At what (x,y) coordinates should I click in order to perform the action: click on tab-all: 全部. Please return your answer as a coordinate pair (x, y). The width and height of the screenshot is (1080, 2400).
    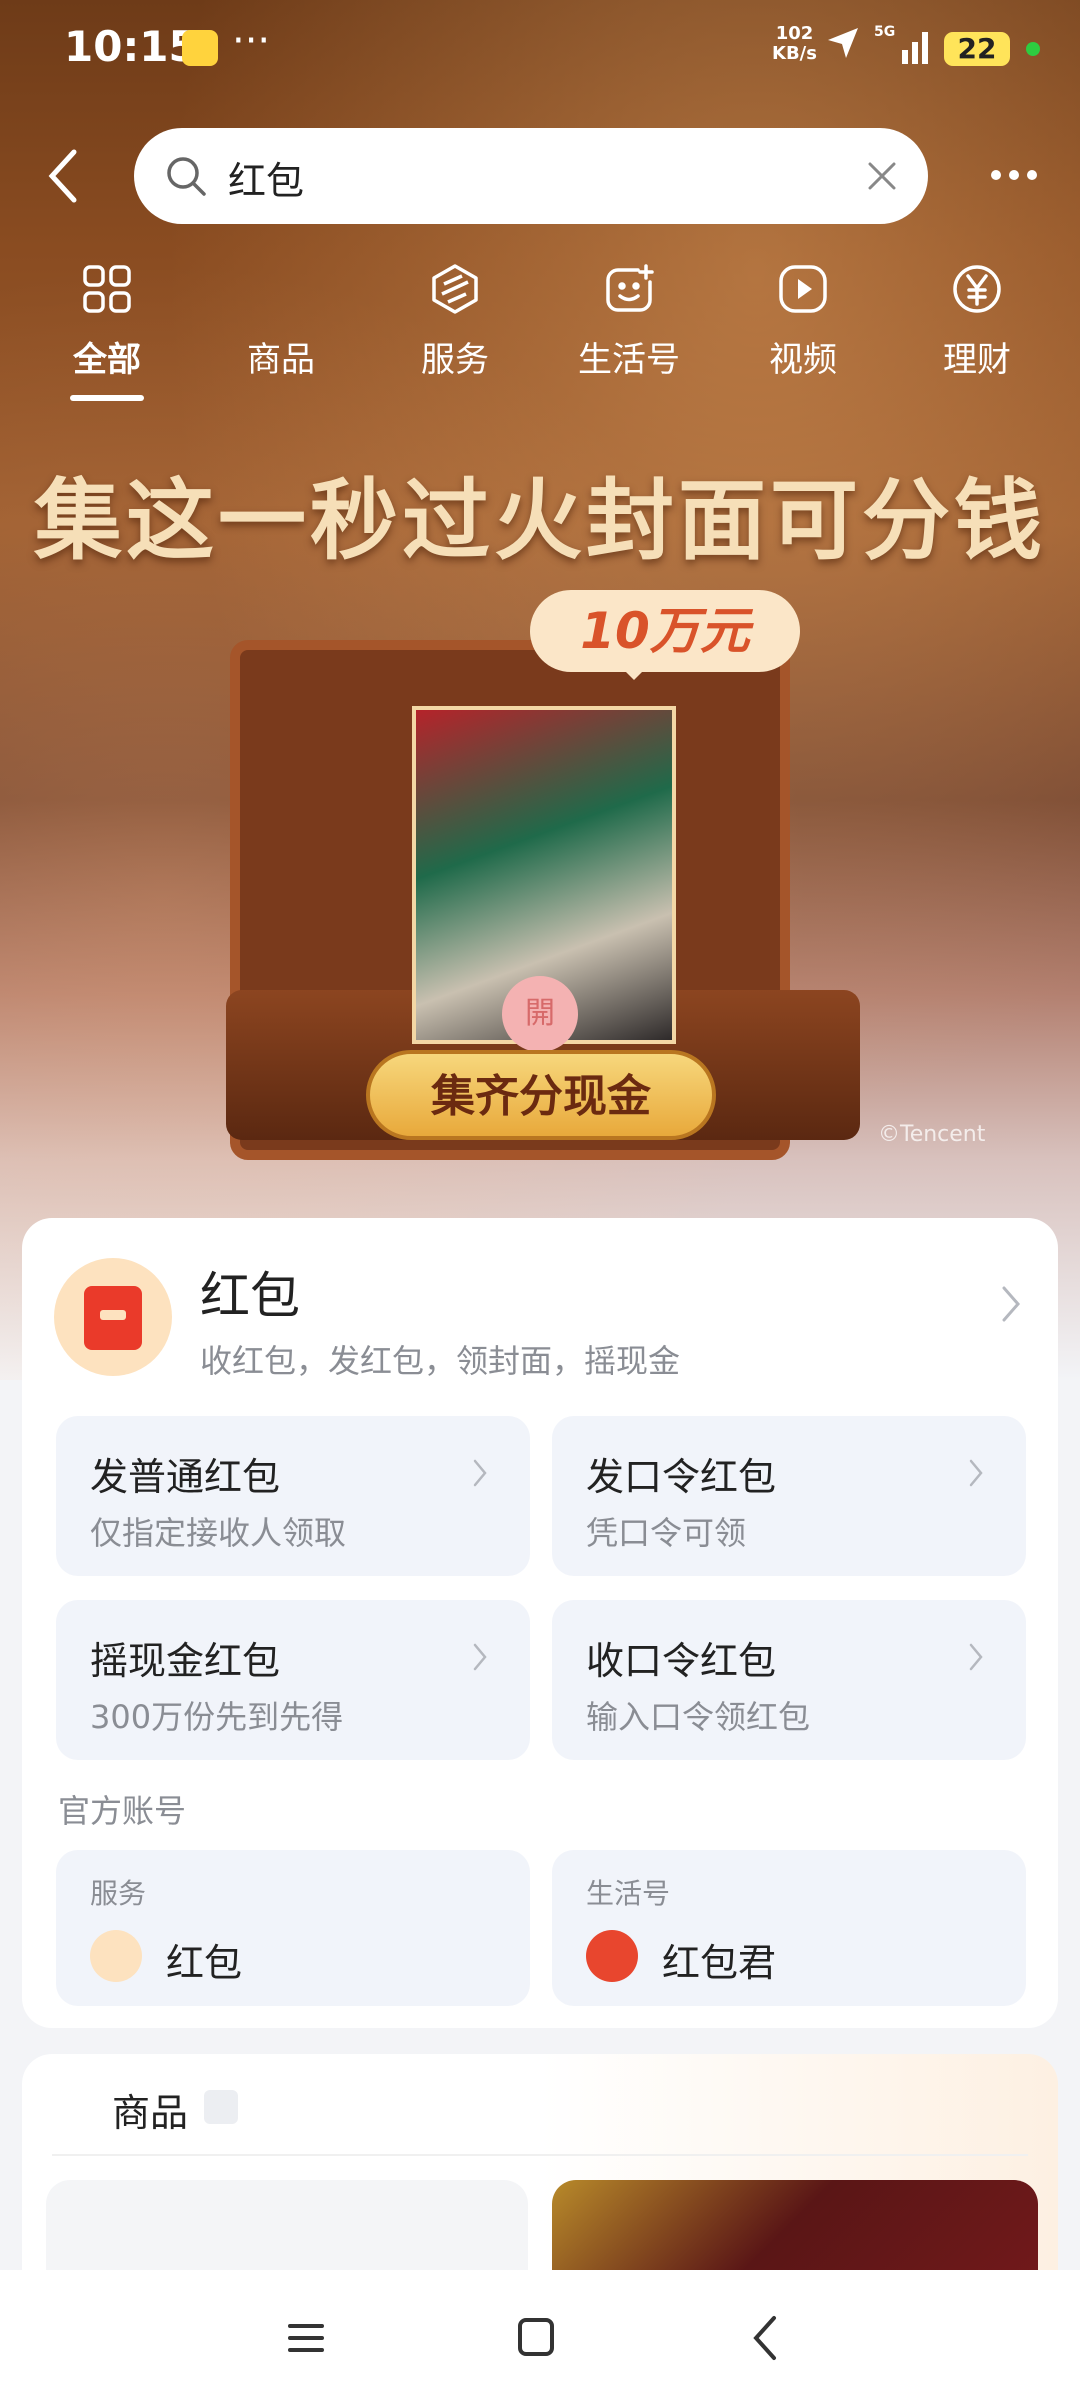
    Looking at the image, I should click on (107, 331).